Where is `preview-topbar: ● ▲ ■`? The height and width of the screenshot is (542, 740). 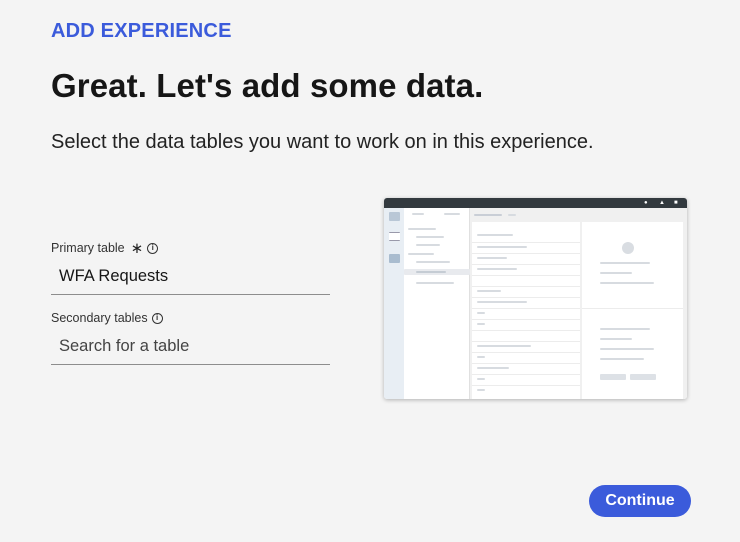
preview-topbar: ● ▲ ■ is located at coordinates (535, 203).